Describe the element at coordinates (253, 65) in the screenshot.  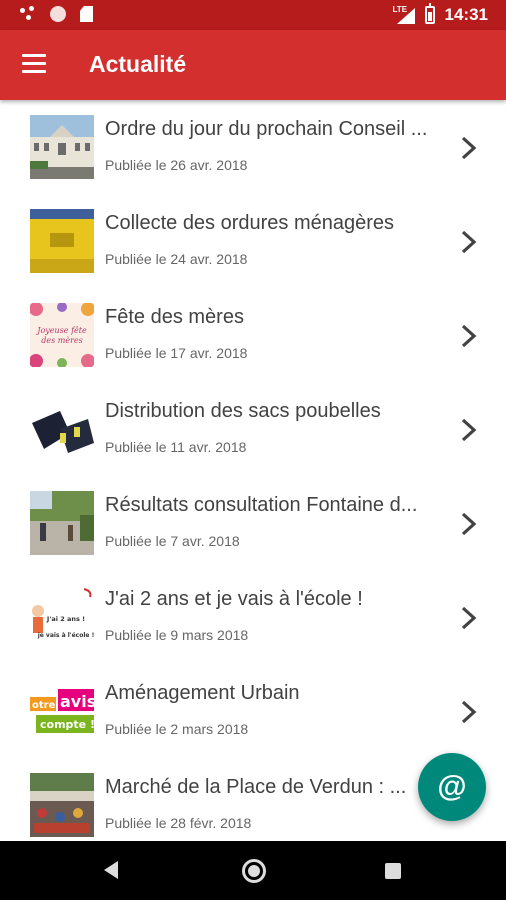
I see `app-bar: Actualité` at that location.